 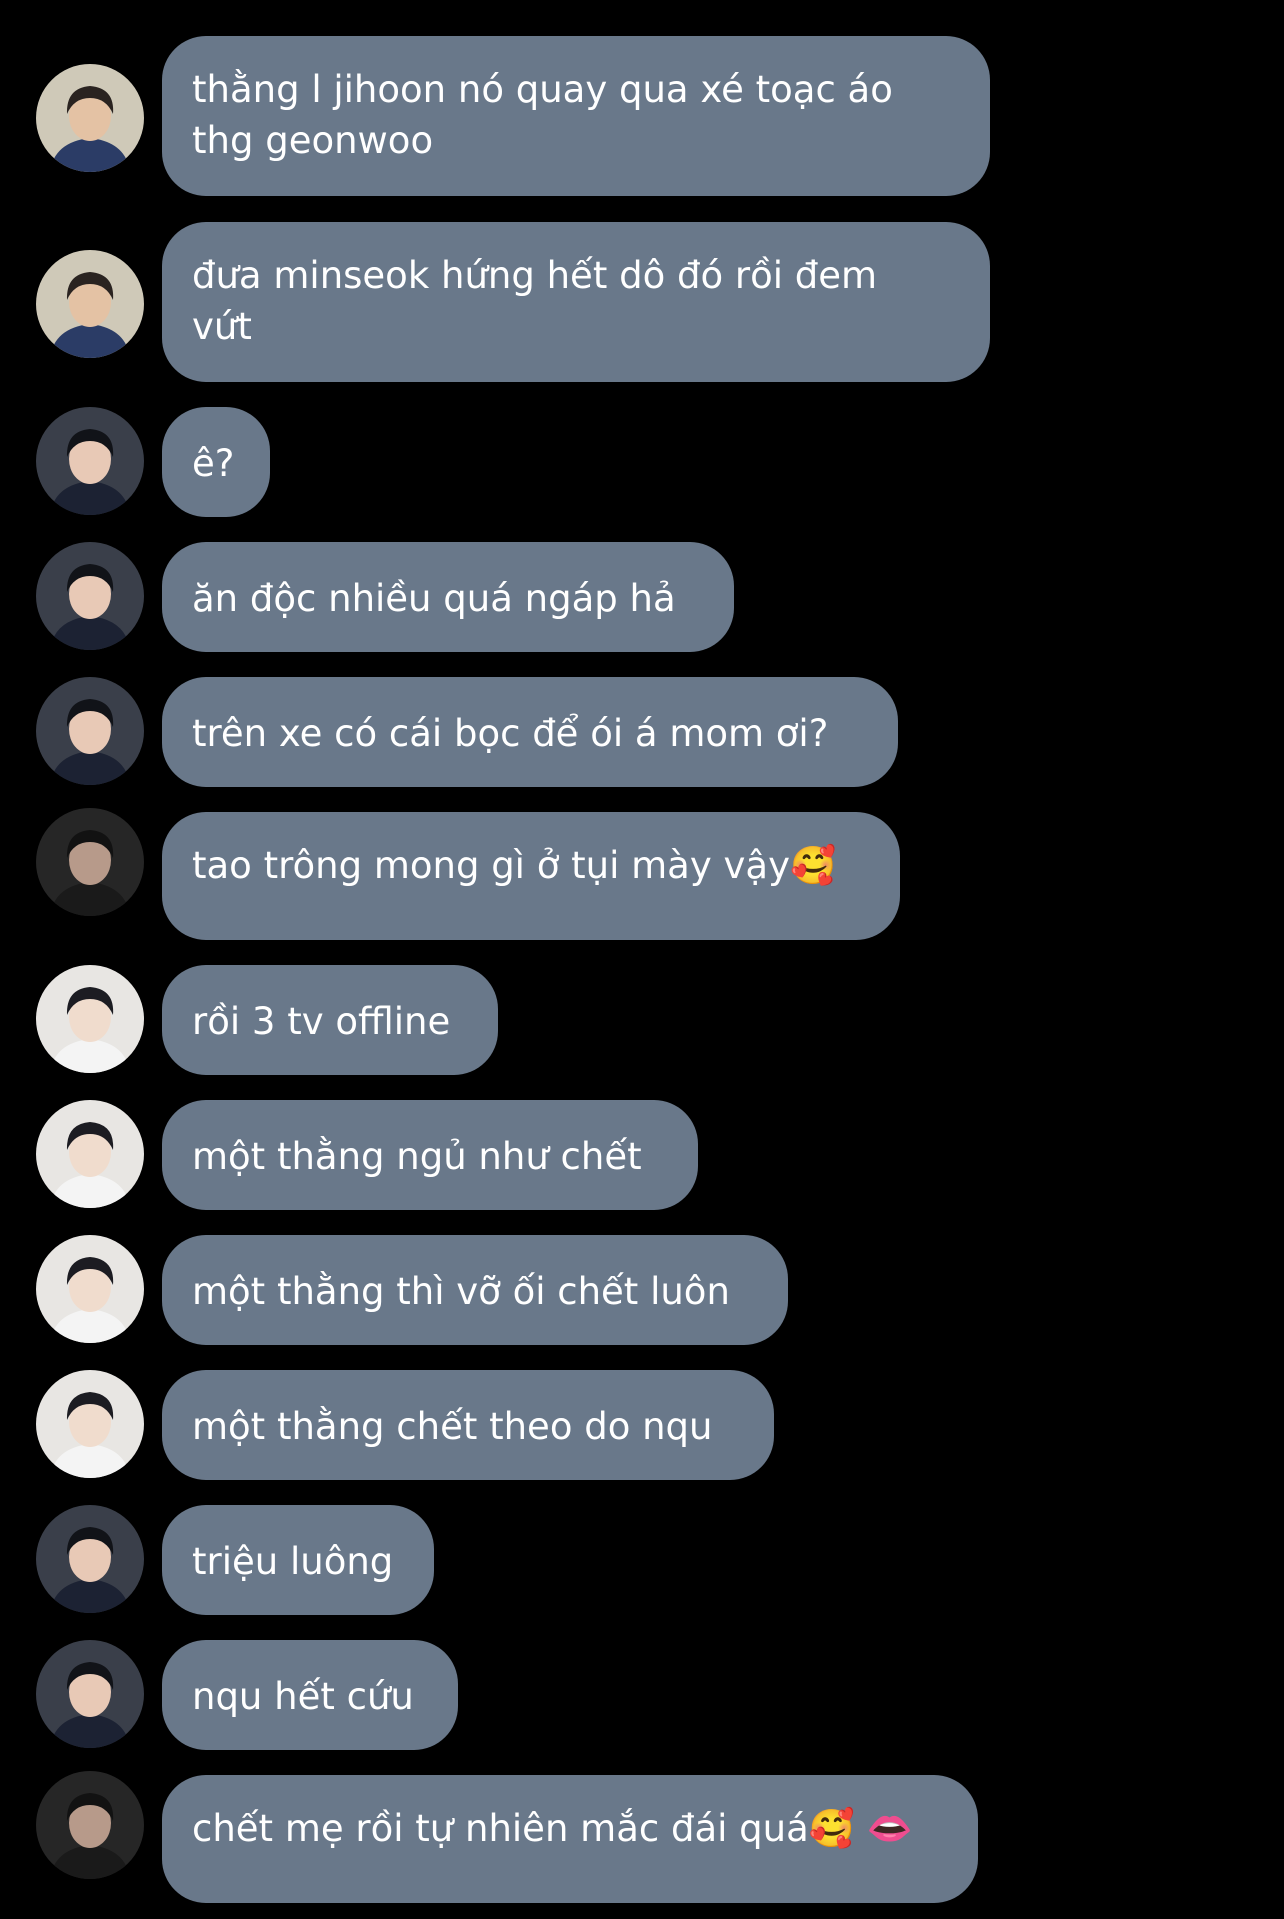 What do you see at coordinates (475, 1290) in the screenshot?
I see `message-bubble: một thằng thì vỡ ối chết luôn` at bounding box center [475, 1290].